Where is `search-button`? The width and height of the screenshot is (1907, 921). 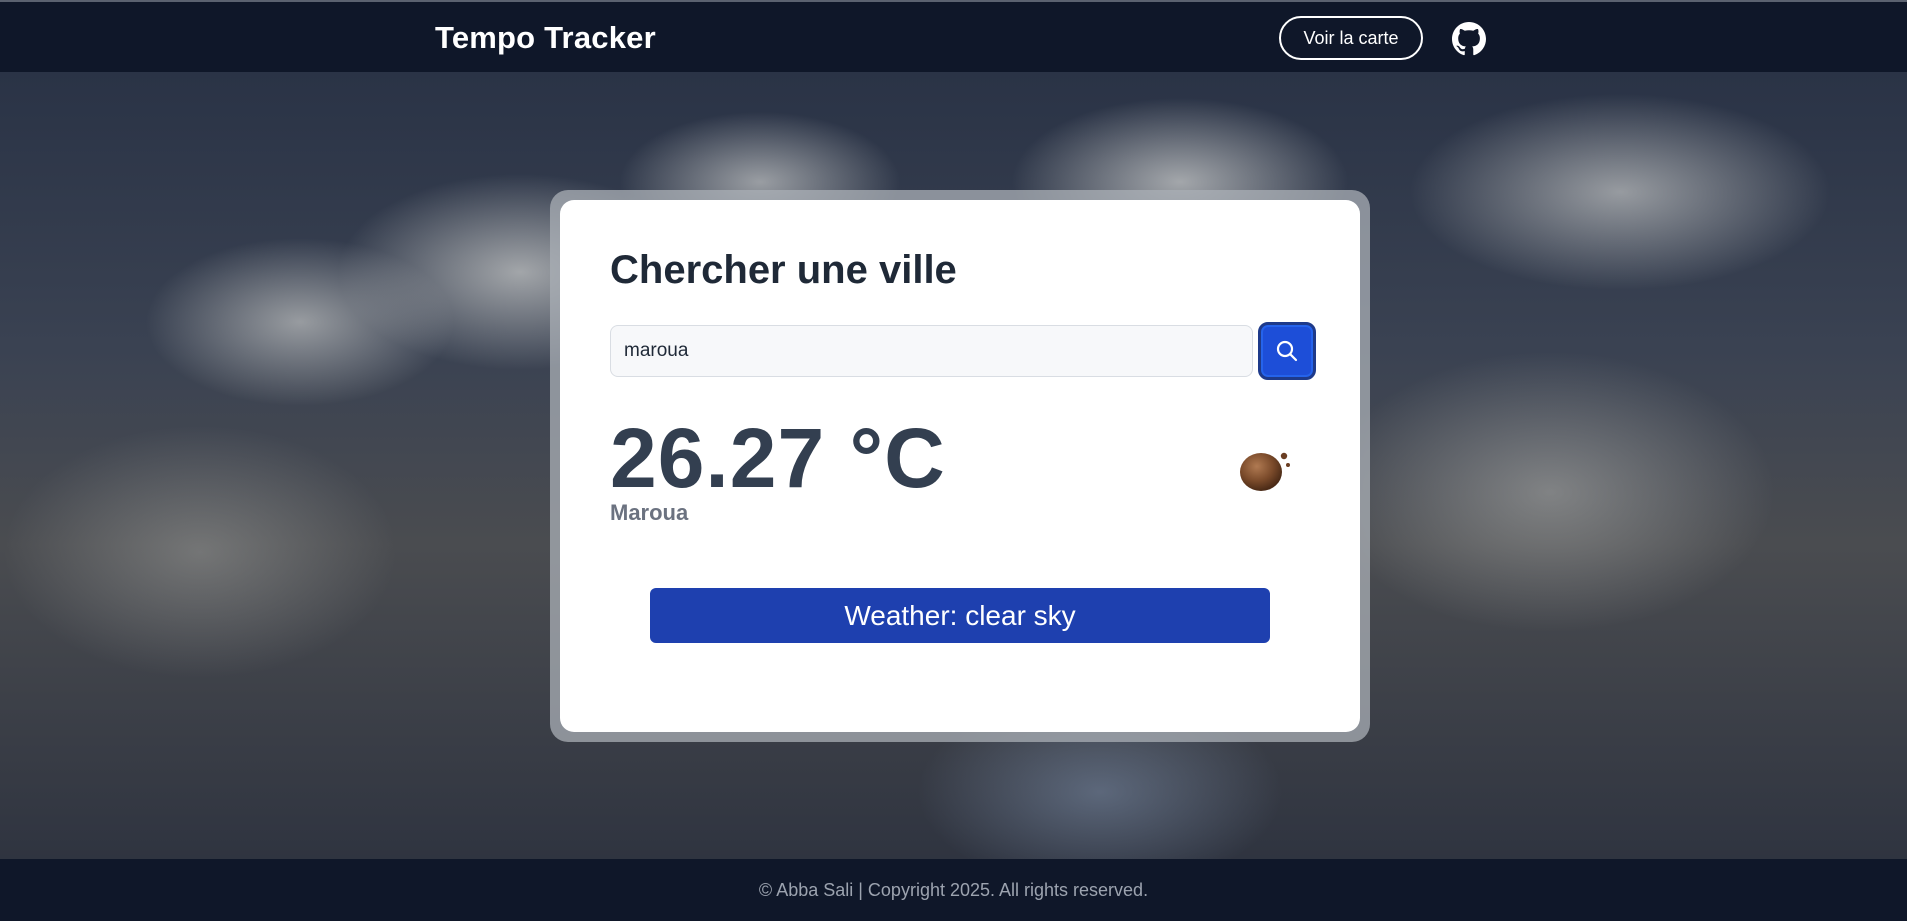
search-button is located at coordinates (1287, 351).